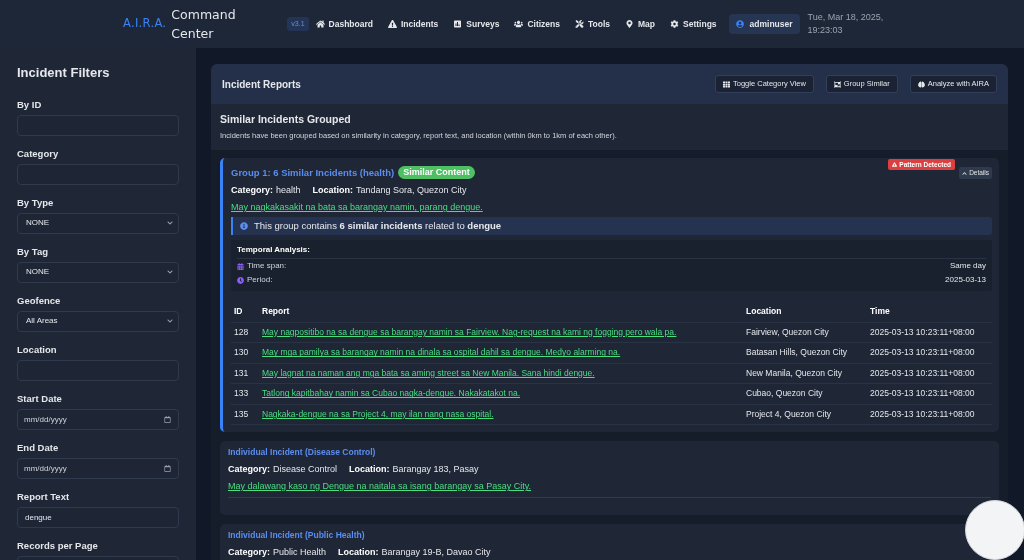  Describe the element at coordinates (441, 352) in the screenshot. I see `report-link: May mga pamilya sa barangay namin na dinala sa ospital dahil sa dengue. Medyo alarming na.` at that location.